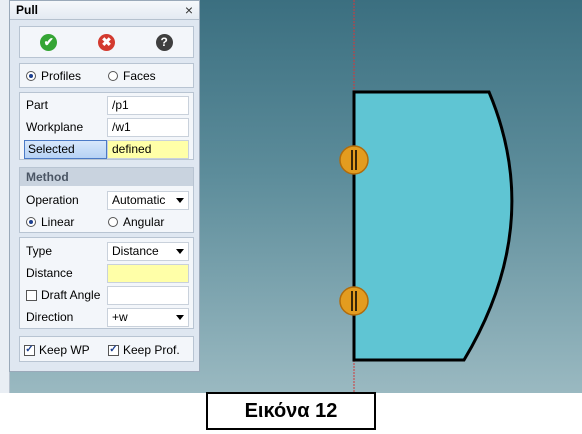 The image size is (582, 434). Describe the element at coordinates (64, 350) in the screenshot. I see `keep-wp-label: Keep WP` at that location.